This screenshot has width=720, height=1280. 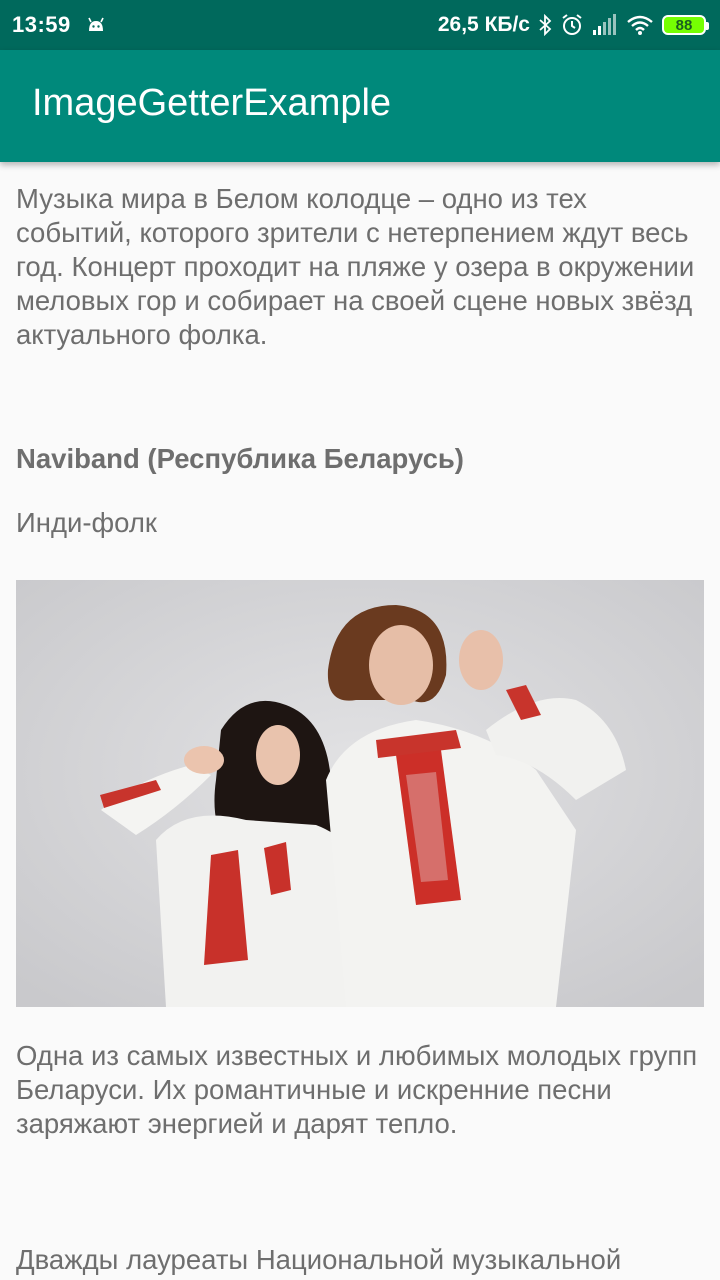 I want to click on status-time: 13:59, so click(x=41, y=24).